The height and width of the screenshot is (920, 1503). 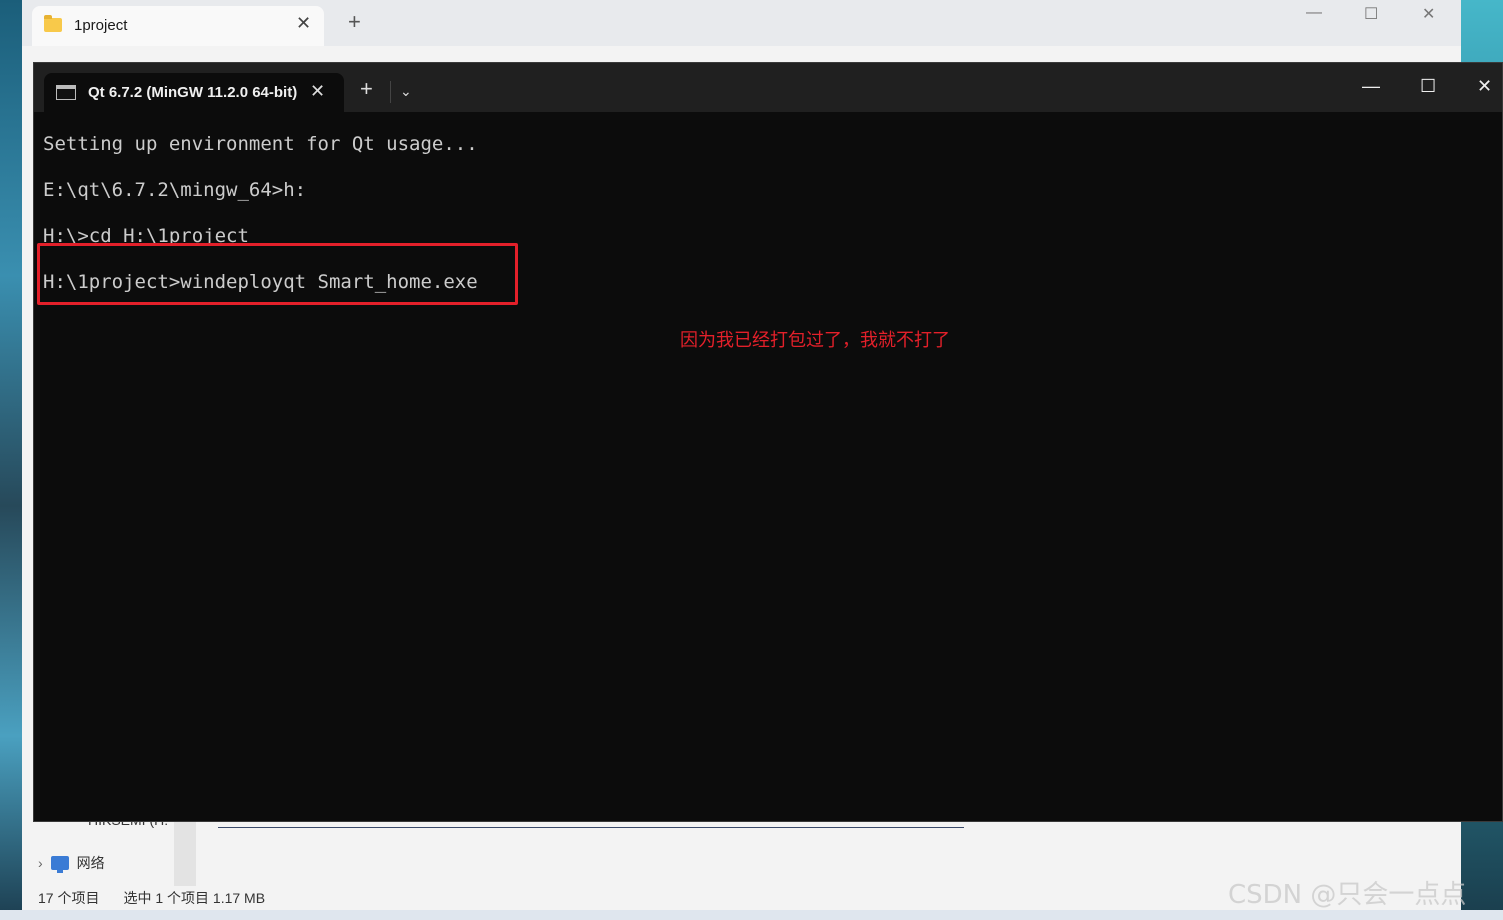 I want to click on status-item-count: 17 个项目, so click(x=69, y=898).